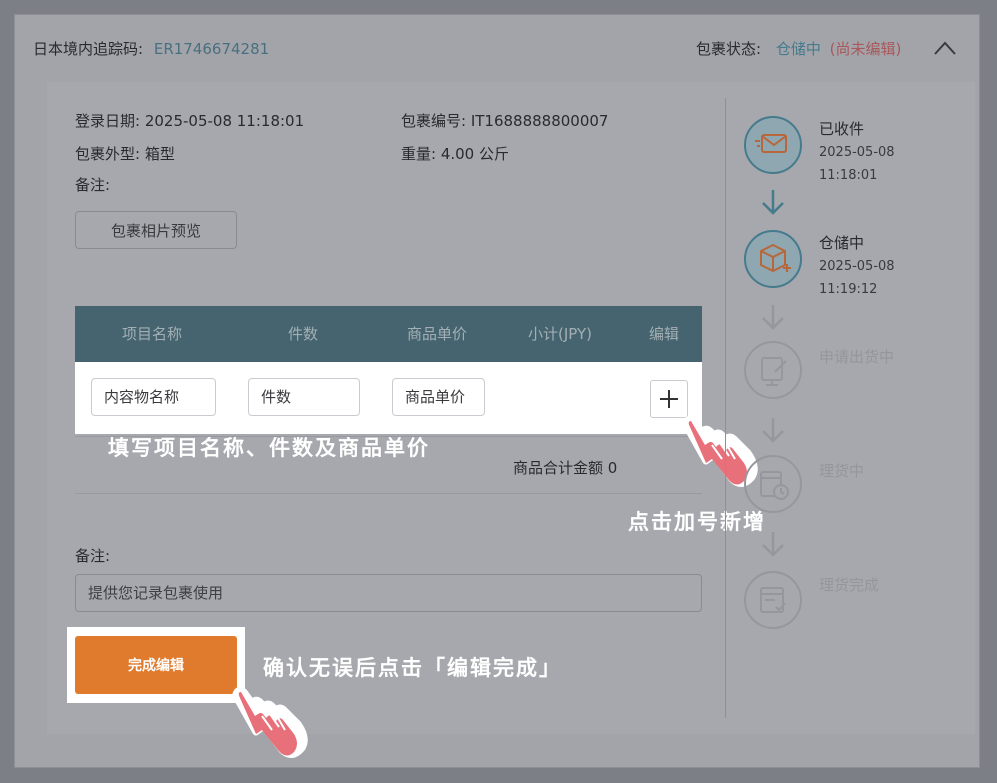  Describe the element at coordinates (388, 436) in the screenshot. I see `row-divider` at that location.